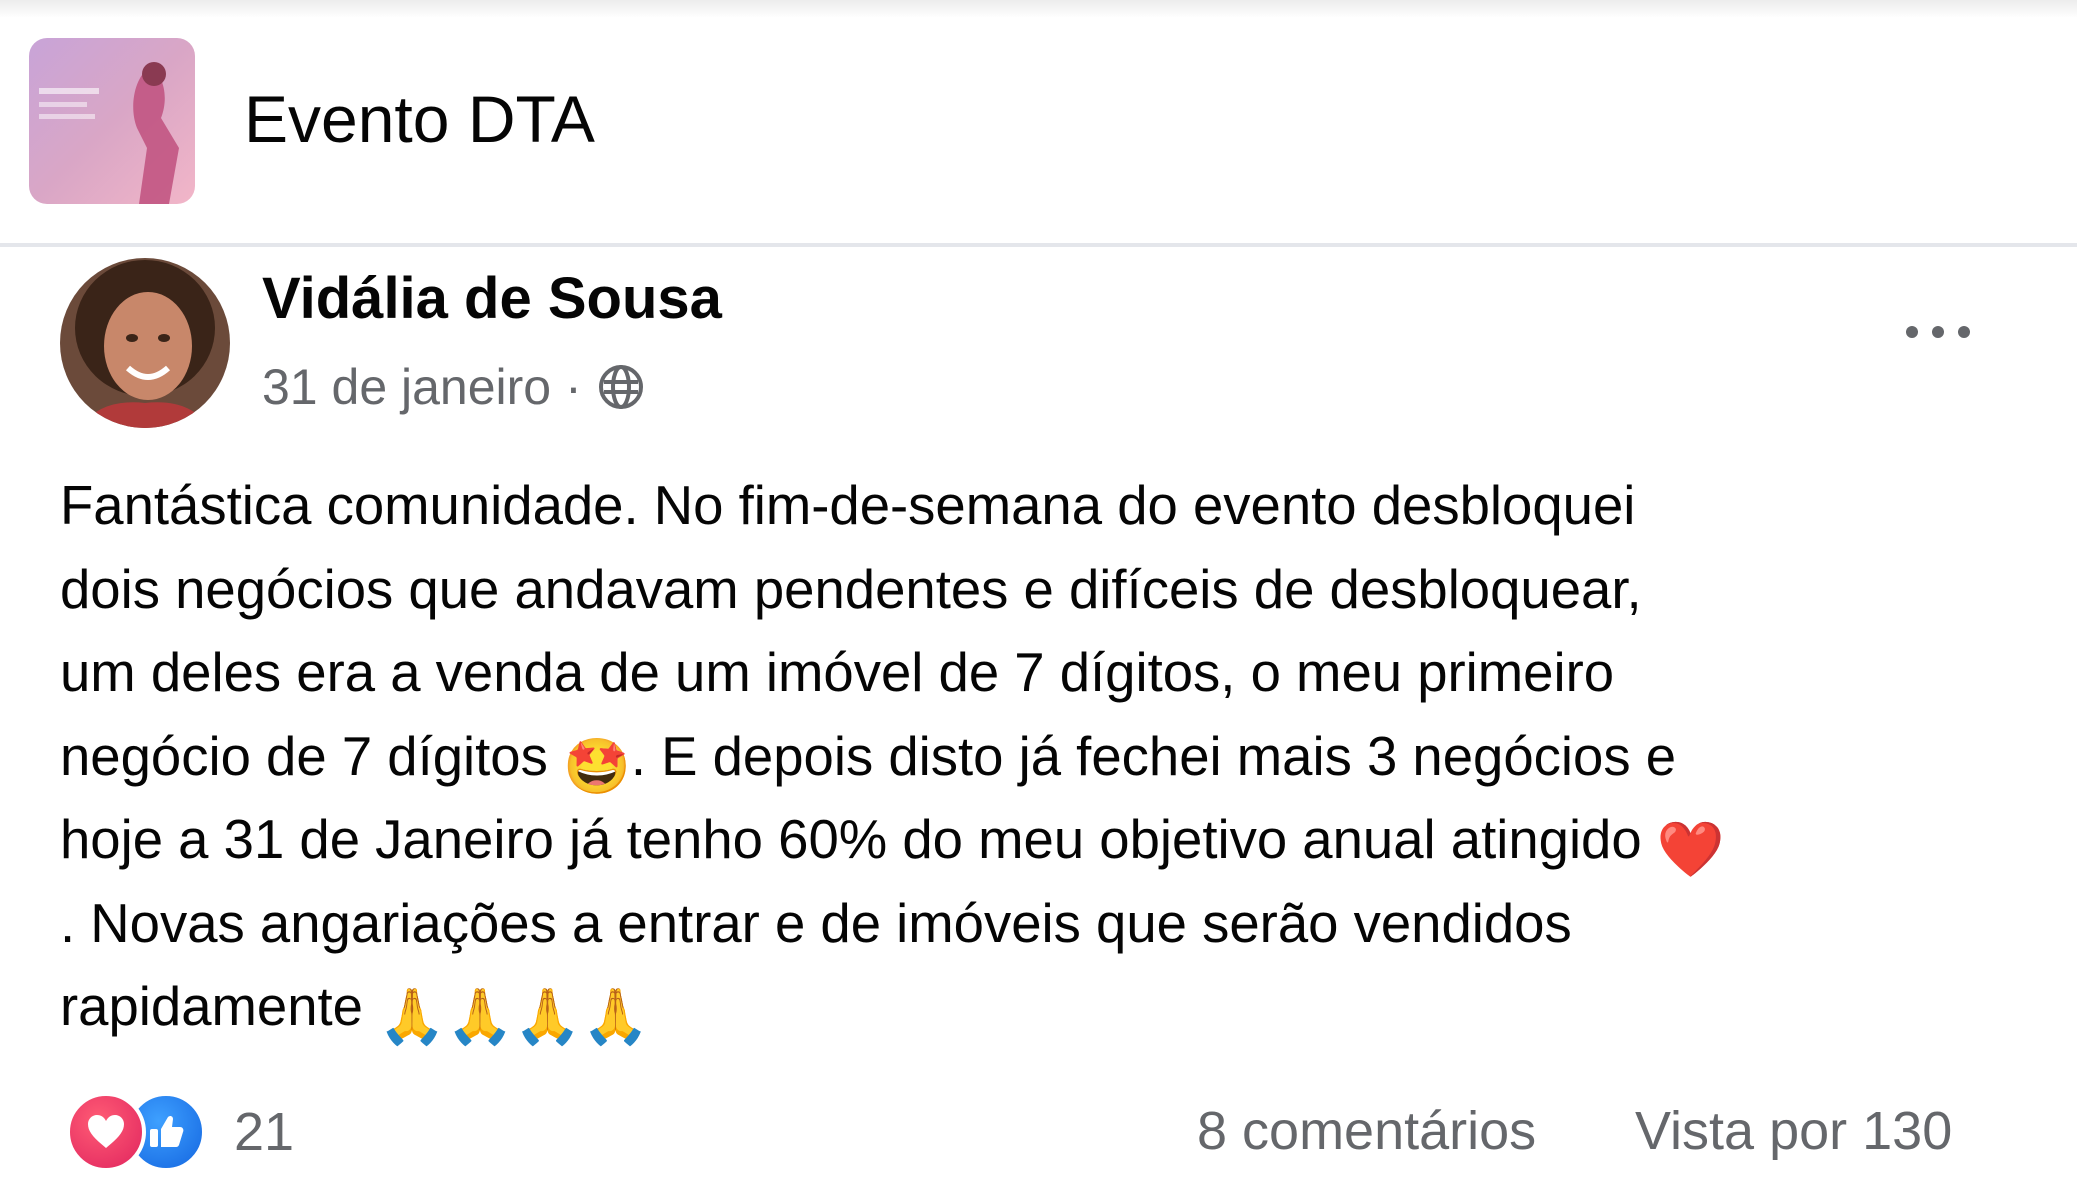  What do you see at coordinates (311, 756) in the screenshot?
I see `post-text: negócio de 7 dígitos` at bounding box center [311, 756].